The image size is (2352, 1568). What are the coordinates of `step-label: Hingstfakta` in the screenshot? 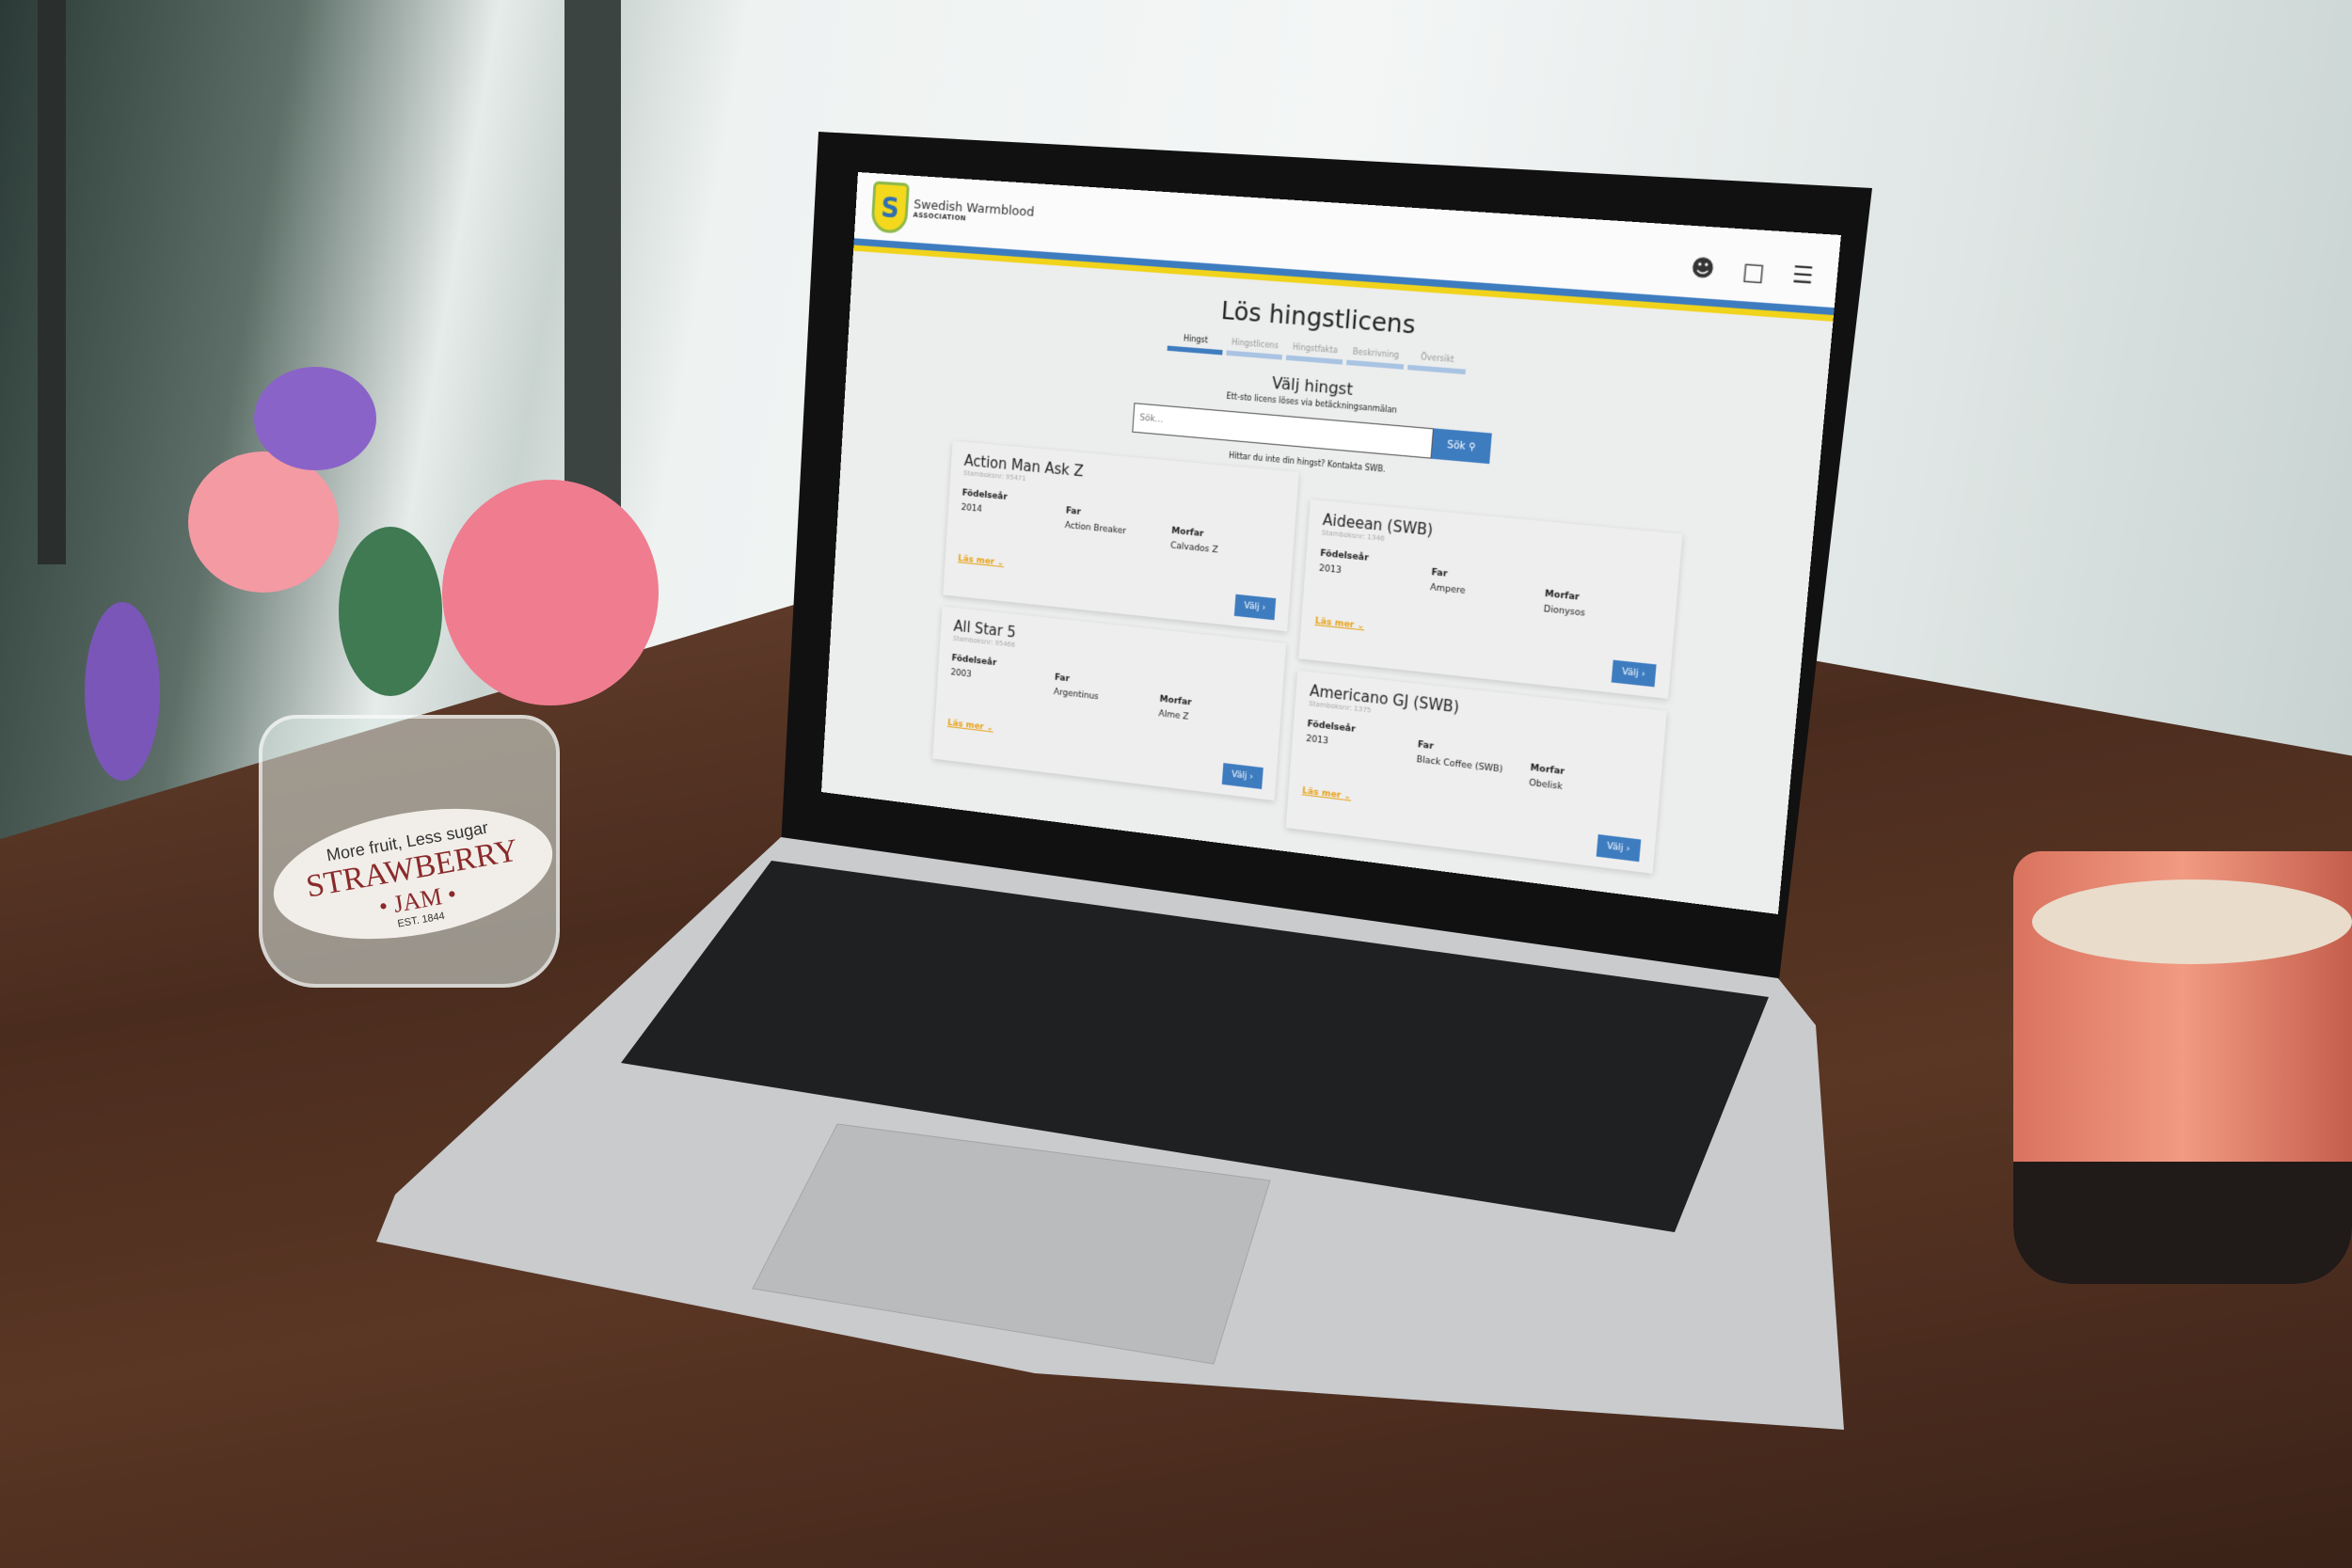 It's located at (1315, 349).